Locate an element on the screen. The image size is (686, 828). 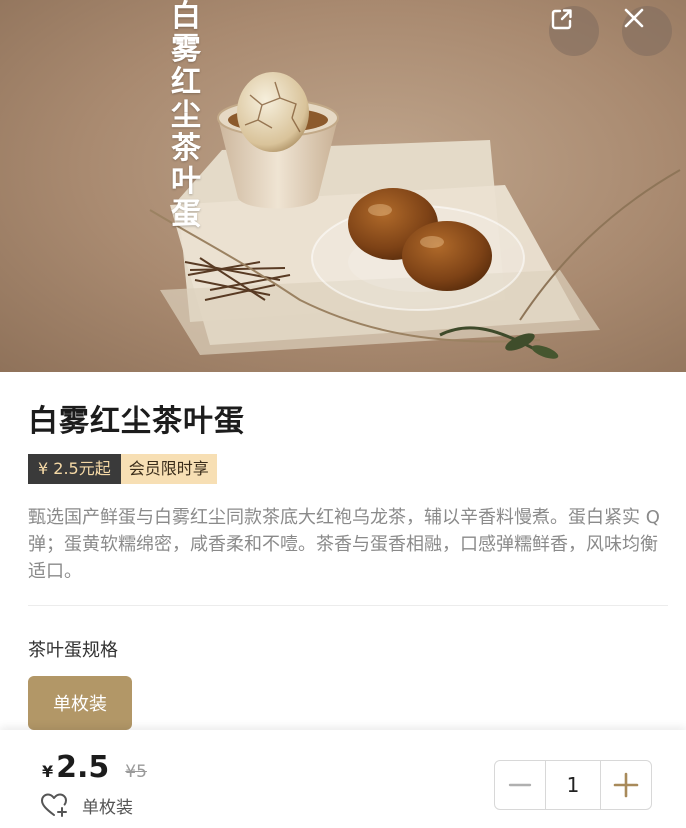
heart-plus-icon is located at coordinates (55, 805).